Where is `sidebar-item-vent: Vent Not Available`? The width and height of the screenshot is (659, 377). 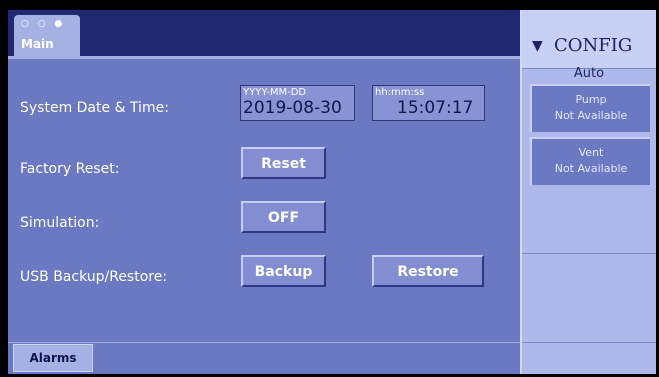
sidebar-item-vent: Vent Not Available is located at coordinates (590, 161).